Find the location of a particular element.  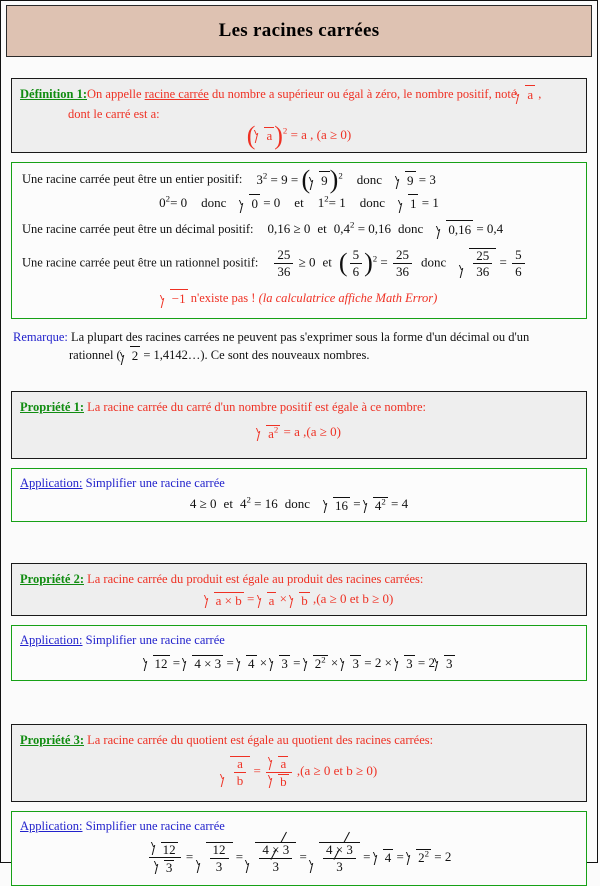

application2-formula: 12 = 4 × 3 = 4 × 3 = 22 × 3 = 2 × 3 = 23 is located at coordinates (299, 663).